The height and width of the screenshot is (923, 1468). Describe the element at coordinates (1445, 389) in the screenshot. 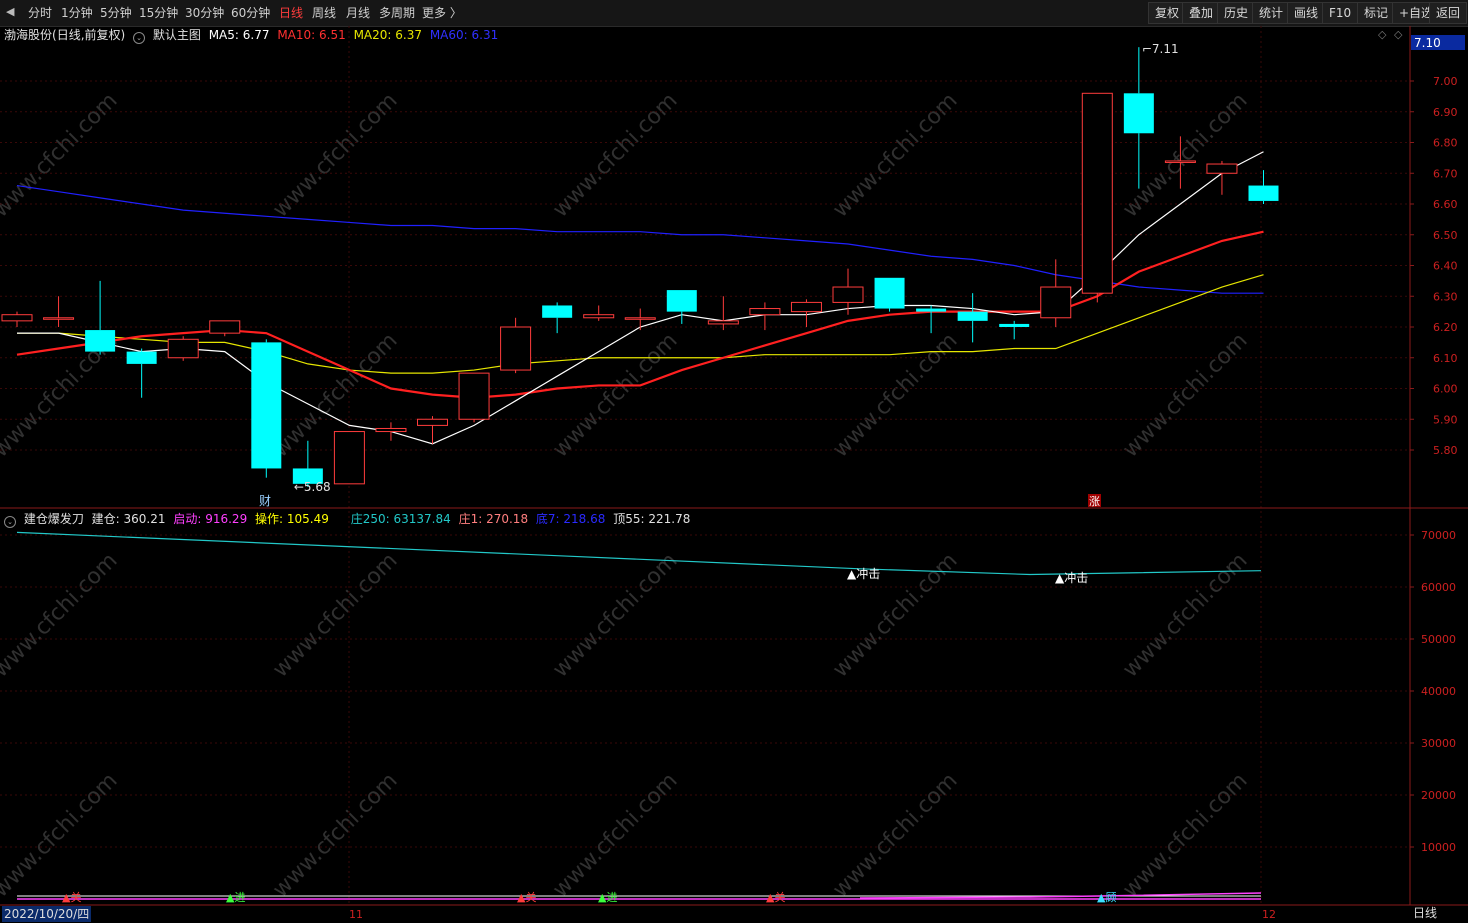

I see `price-tick-label: 6.00` at that location.